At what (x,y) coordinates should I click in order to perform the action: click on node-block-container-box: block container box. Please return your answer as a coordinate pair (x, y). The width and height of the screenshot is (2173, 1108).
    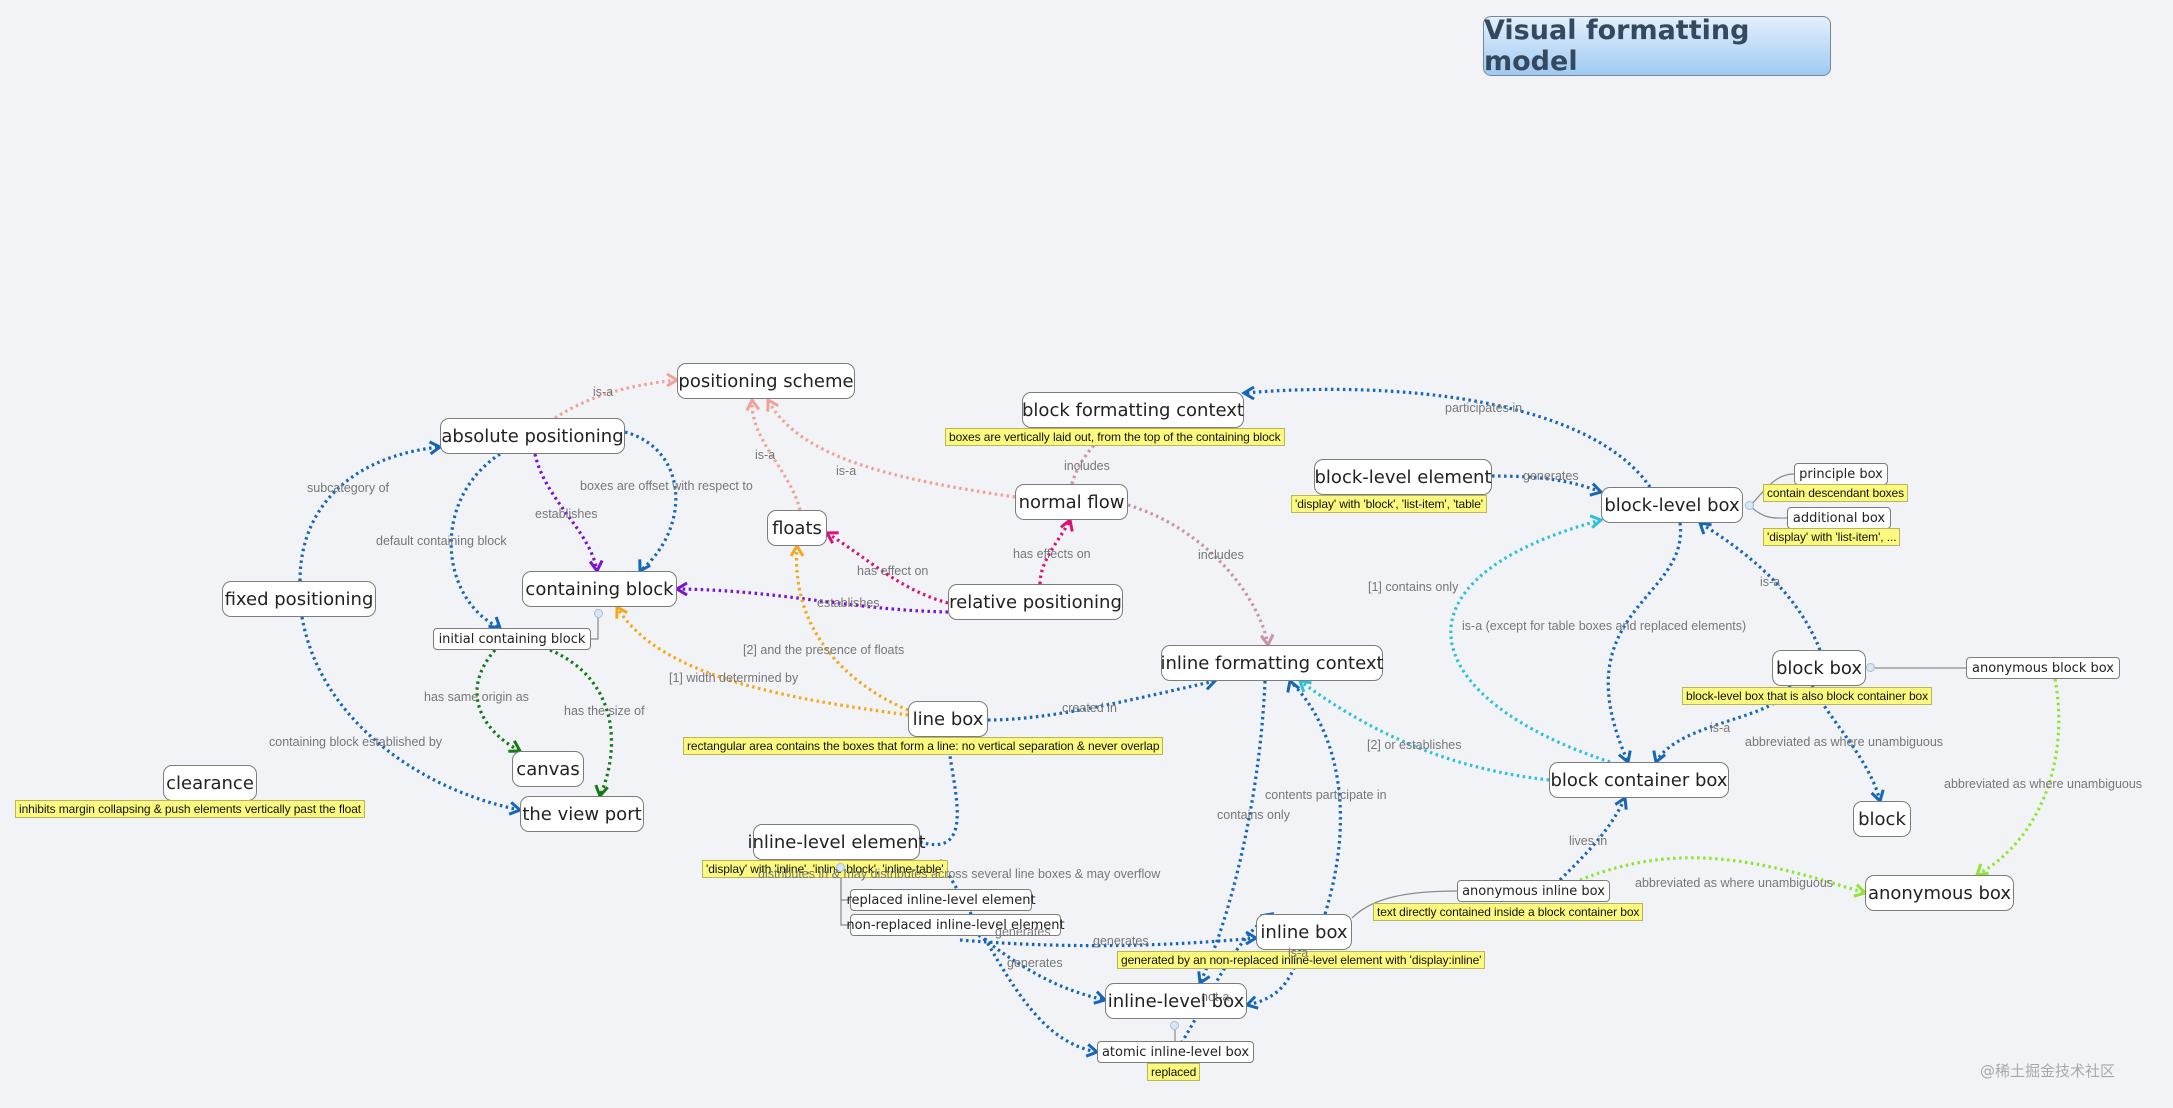
    Looking at the image, I should click on (1639, 780).